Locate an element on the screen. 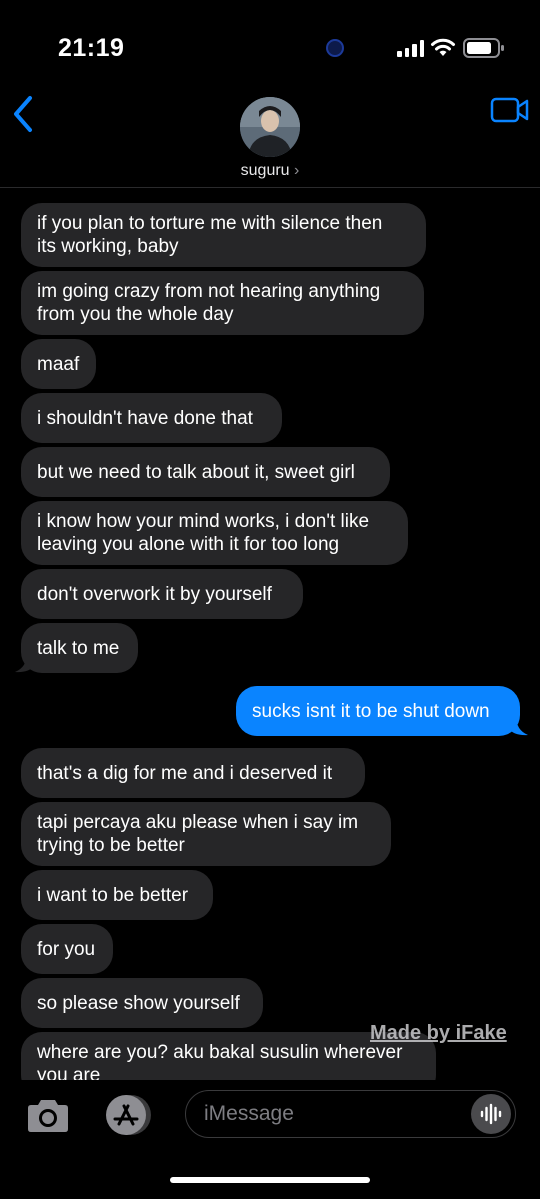 The height and width of the screenshot is (1199, 540). incoming-message-bubble: maaf is located at coordinates (58, 364).